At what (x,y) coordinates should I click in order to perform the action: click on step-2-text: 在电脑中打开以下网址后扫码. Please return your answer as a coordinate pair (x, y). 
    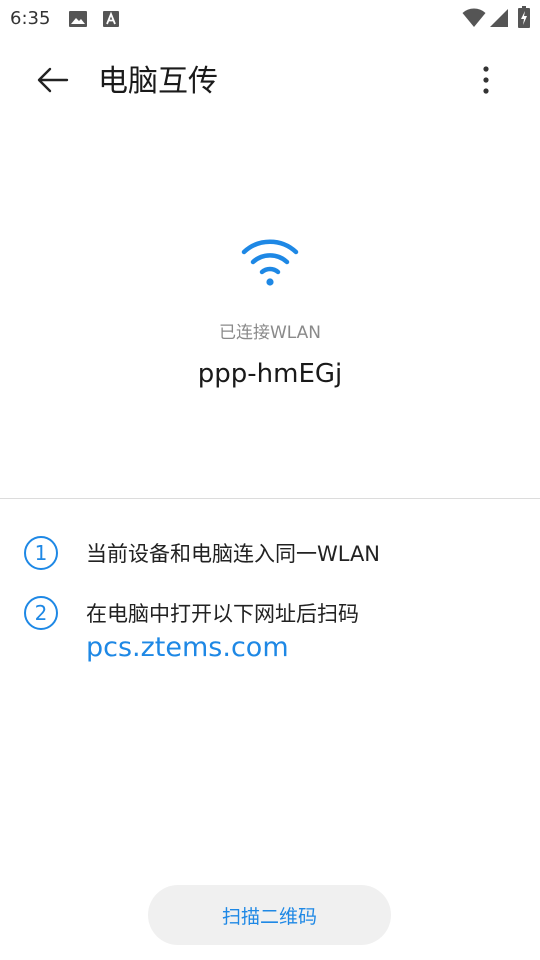
    Looking at the image, I should click on (222, 614).